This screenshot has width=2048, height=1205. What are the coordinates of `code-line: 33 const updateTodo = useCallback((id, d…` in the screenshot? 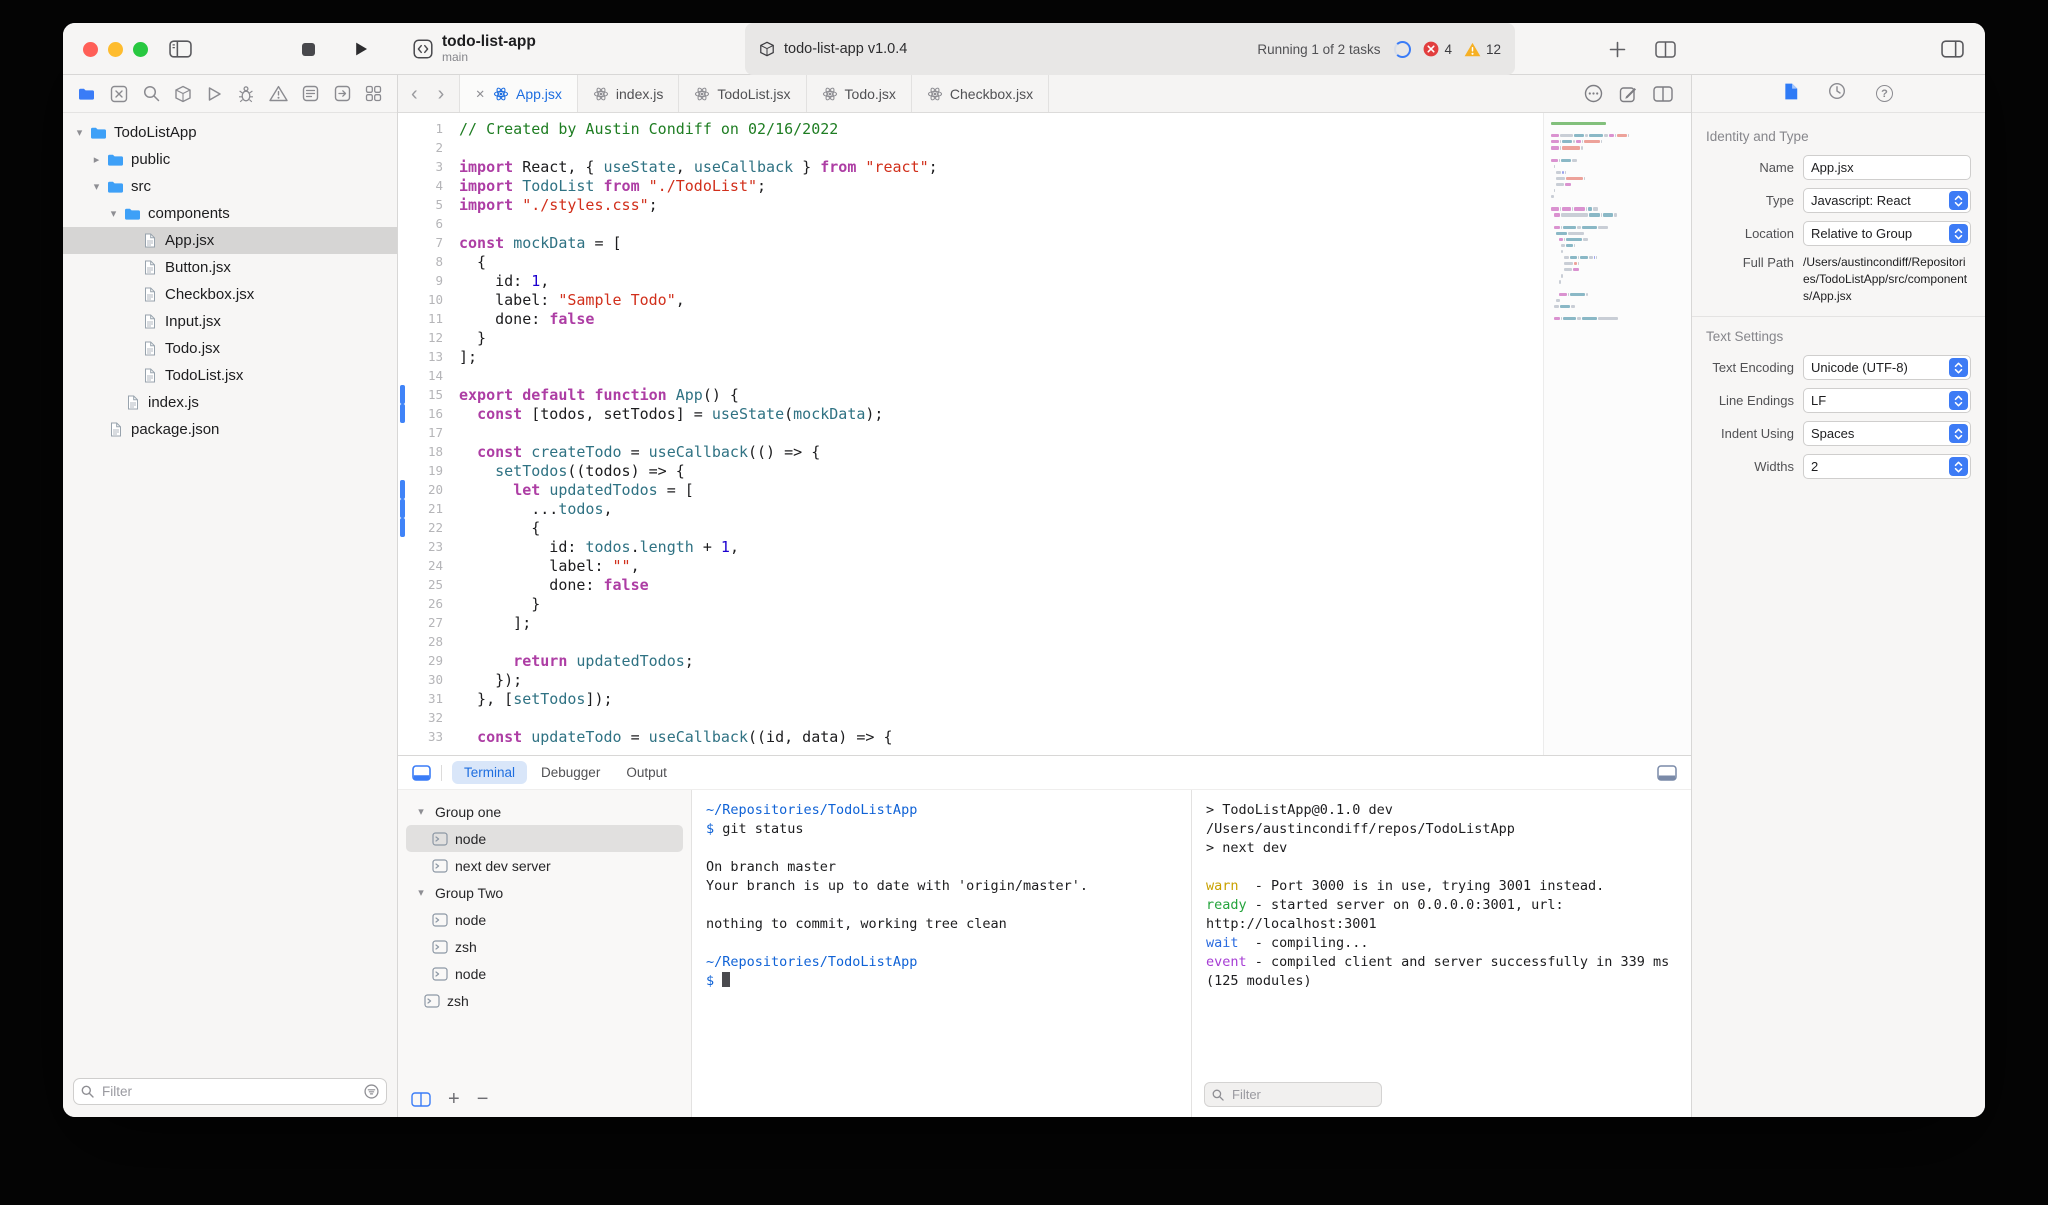 It's located at (970, 736).